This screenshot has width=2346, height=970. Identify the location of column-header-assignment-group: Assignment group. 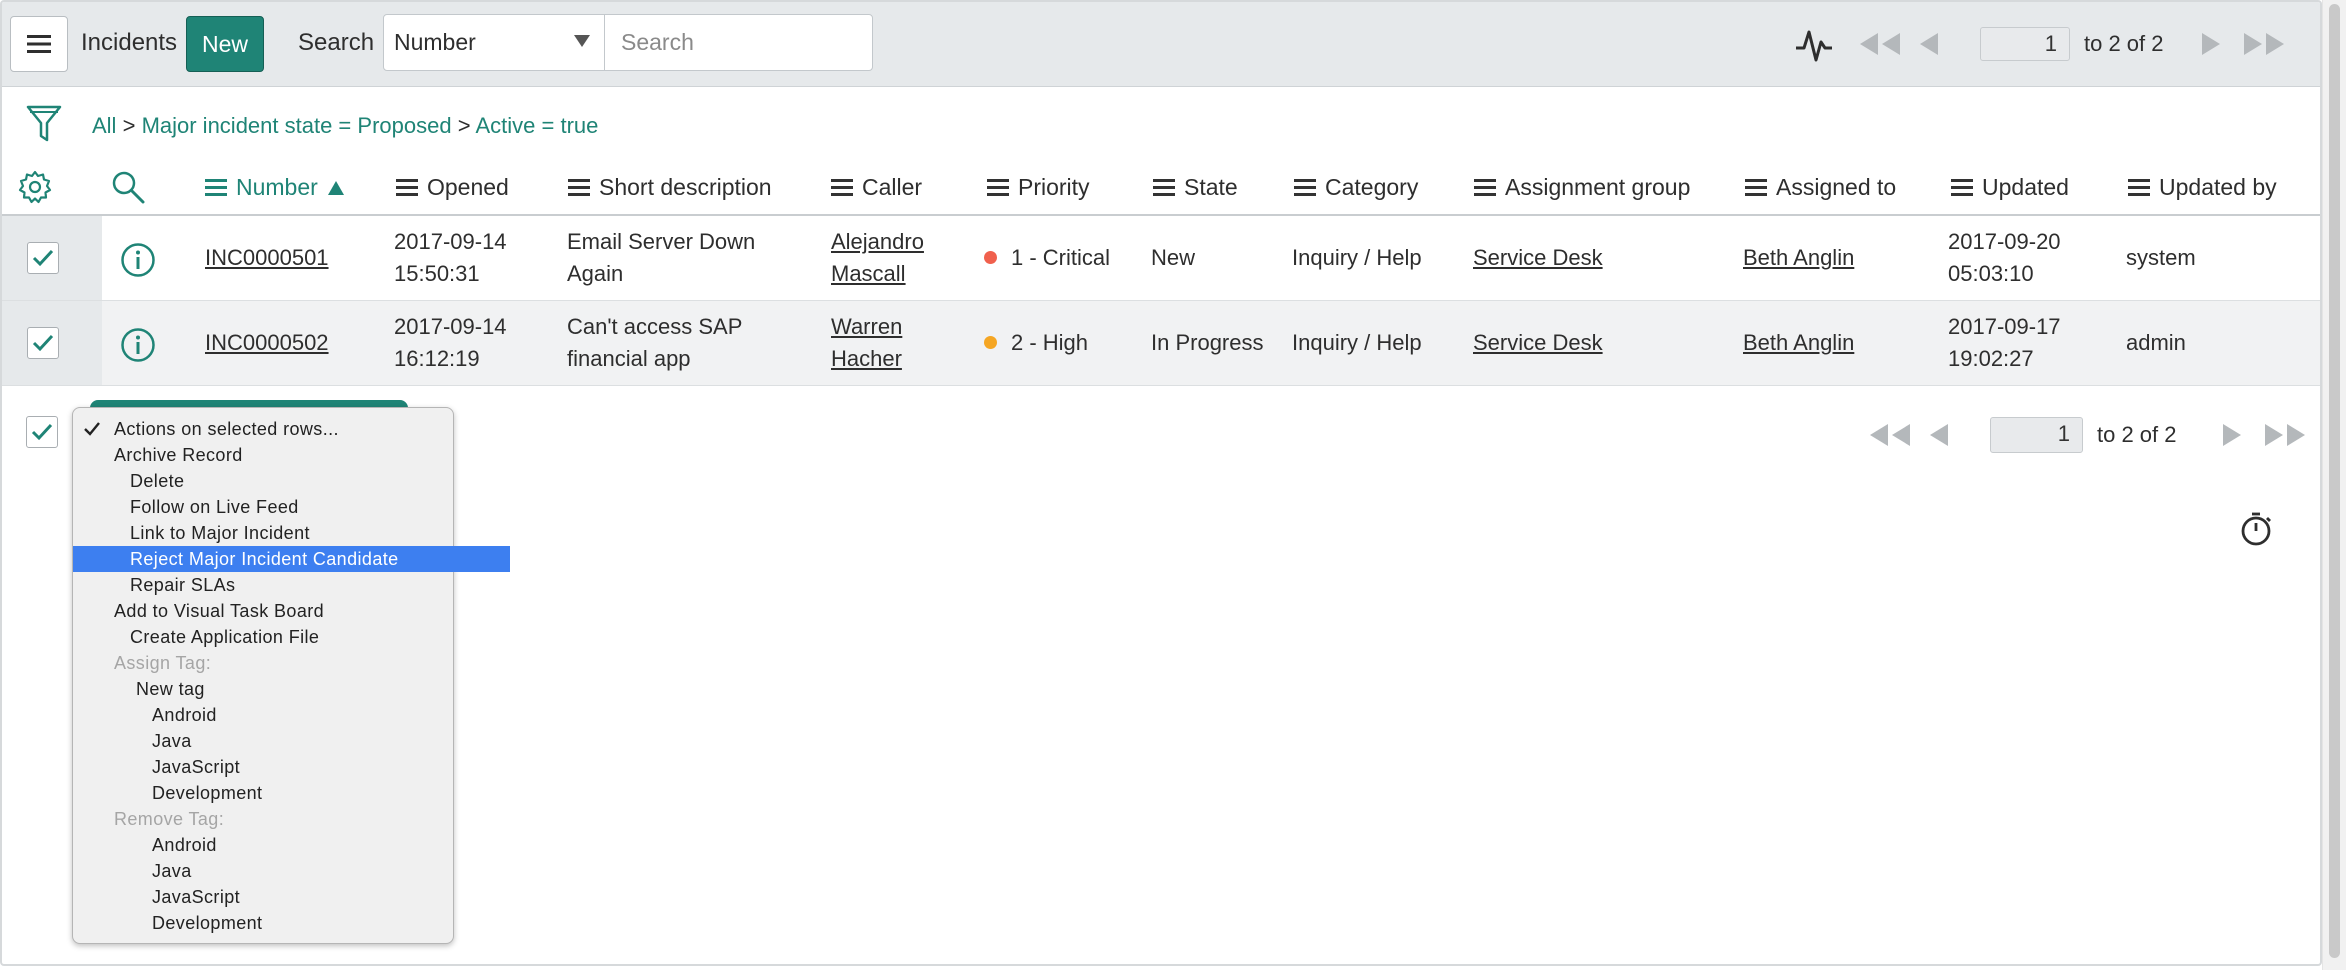
(1582, 187).